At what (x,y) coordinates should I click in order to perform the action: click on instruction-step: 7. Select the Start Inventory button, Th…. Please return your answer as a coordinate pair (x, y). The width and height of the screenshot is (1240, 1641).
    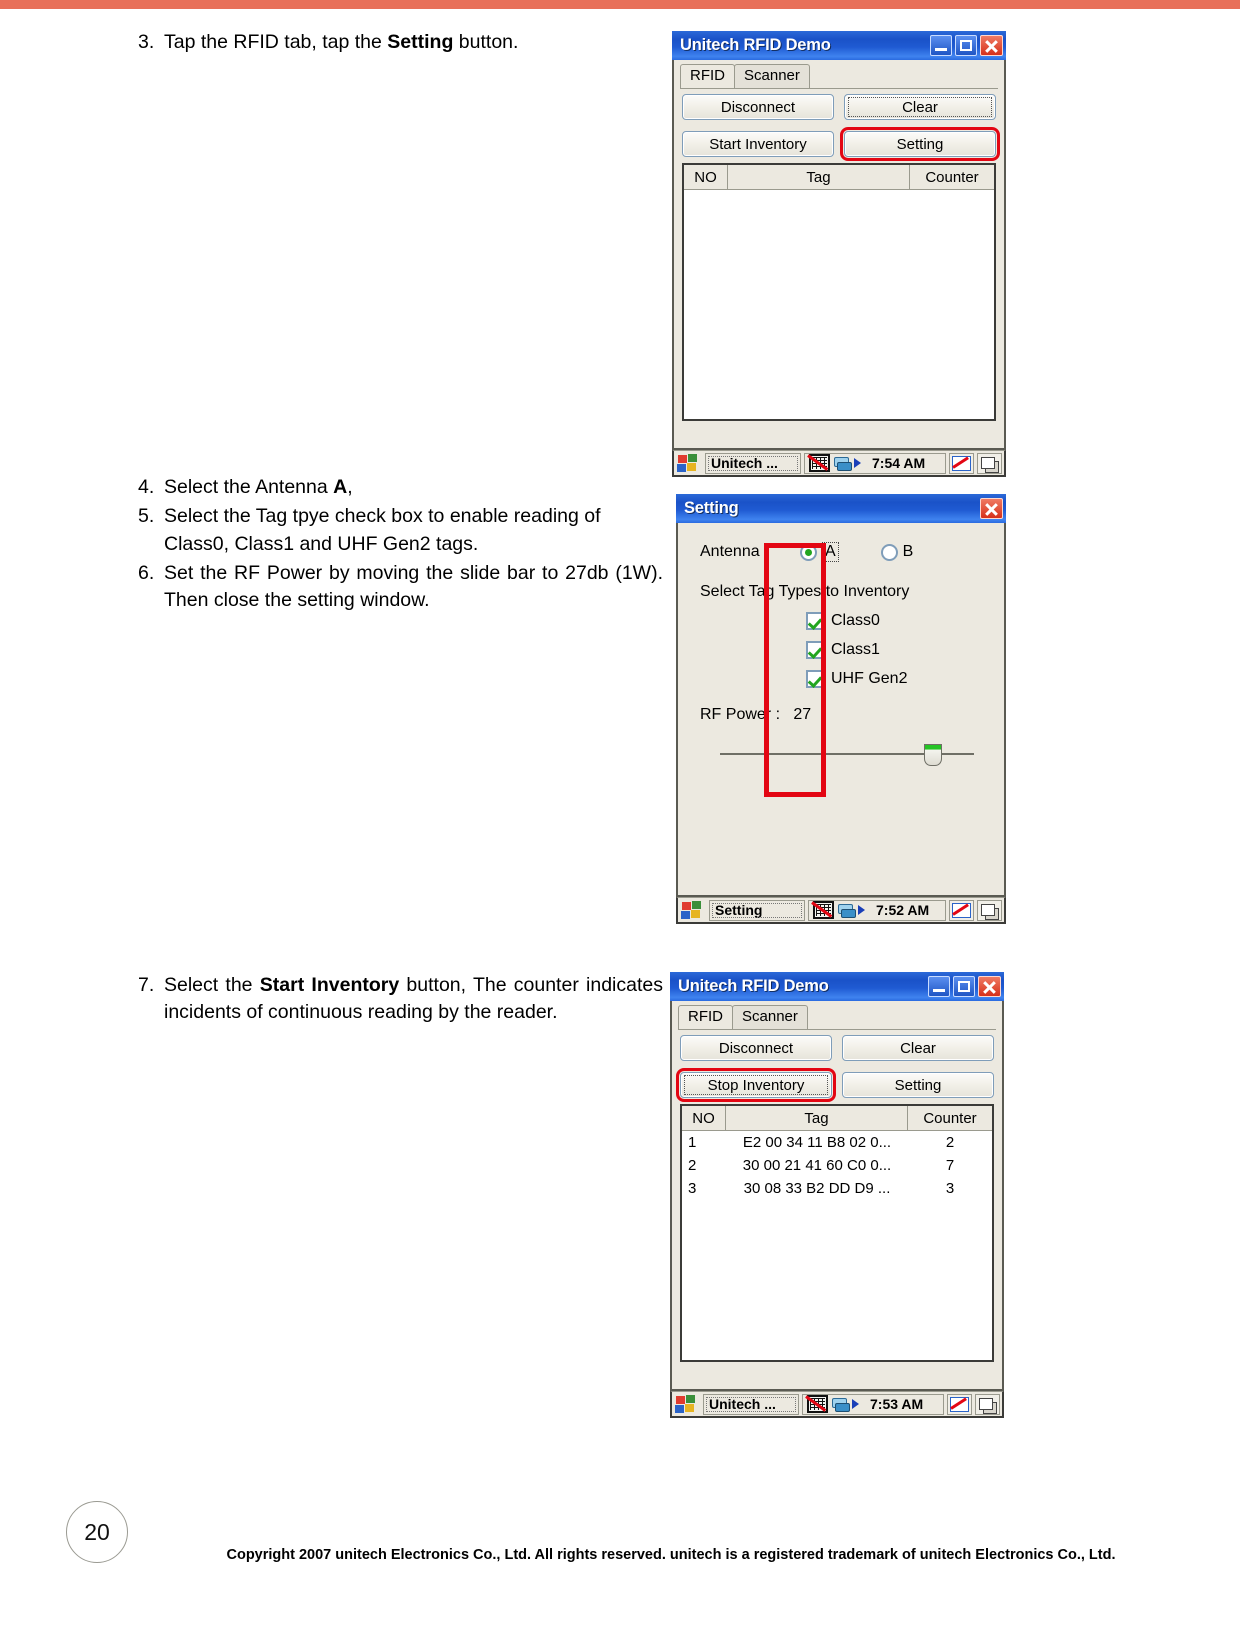
    Looking at the image, I should click on (400, 999).